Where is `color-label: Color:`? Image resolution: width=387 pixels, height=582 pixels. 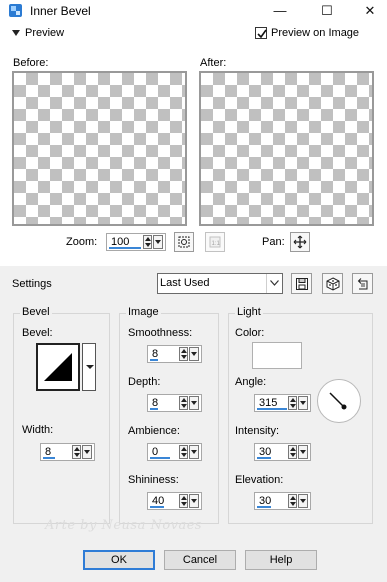
color-label: Color: is located at coordinates (250, 333).